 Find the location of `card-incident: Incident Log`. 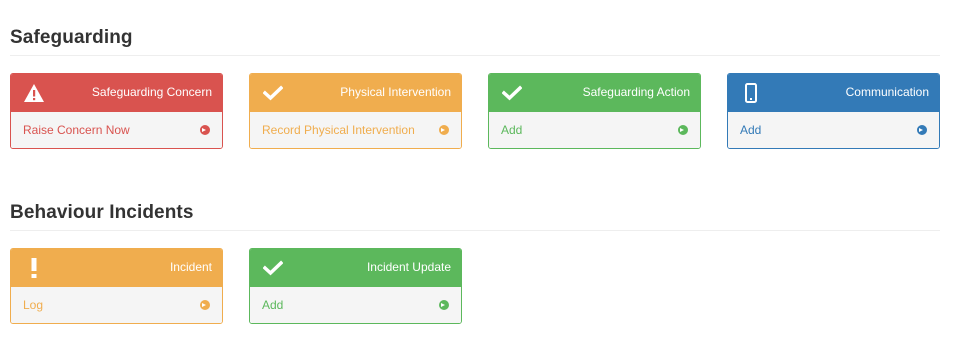

card-incident: Incident Log is located at coordinates (116, 286).